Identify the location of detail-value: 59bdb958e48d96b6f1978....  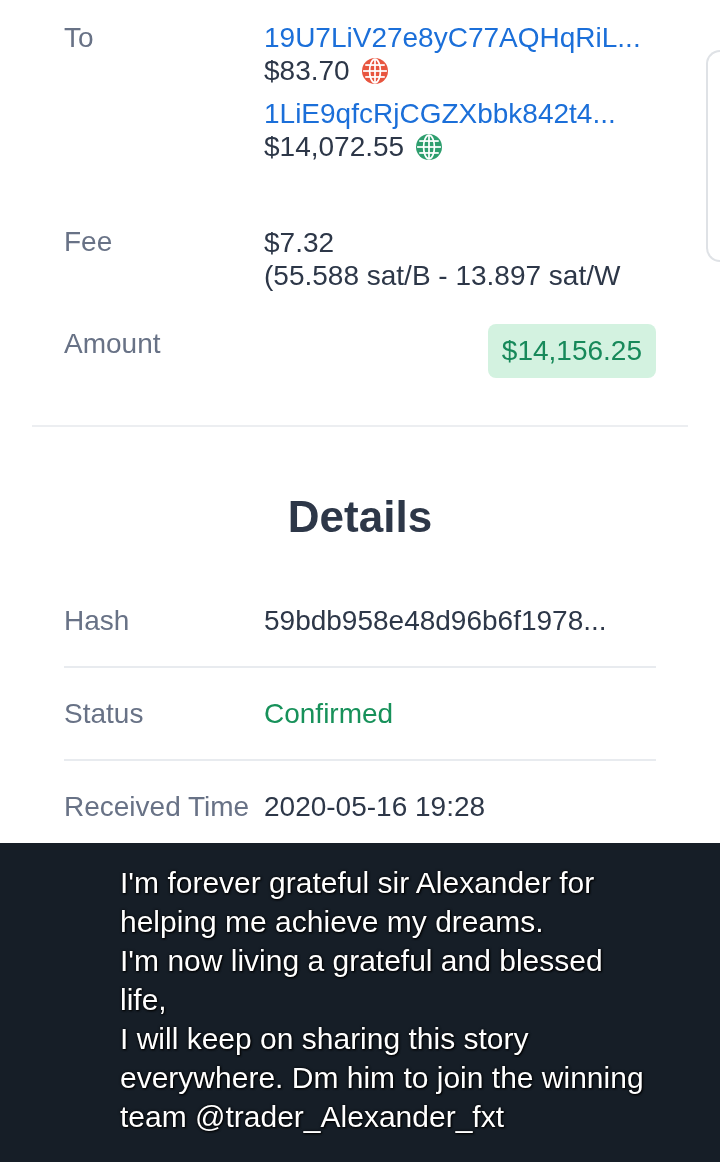
(435, 621).